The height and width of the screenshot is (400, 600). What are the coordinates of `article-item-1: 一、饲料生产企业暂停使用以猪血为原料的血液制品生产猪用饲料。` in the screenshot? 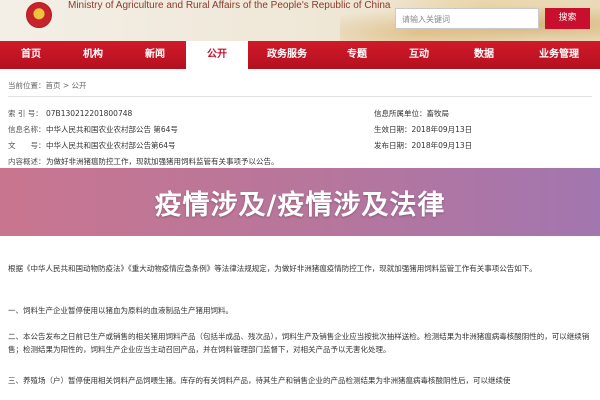 It's located at (120, 310).